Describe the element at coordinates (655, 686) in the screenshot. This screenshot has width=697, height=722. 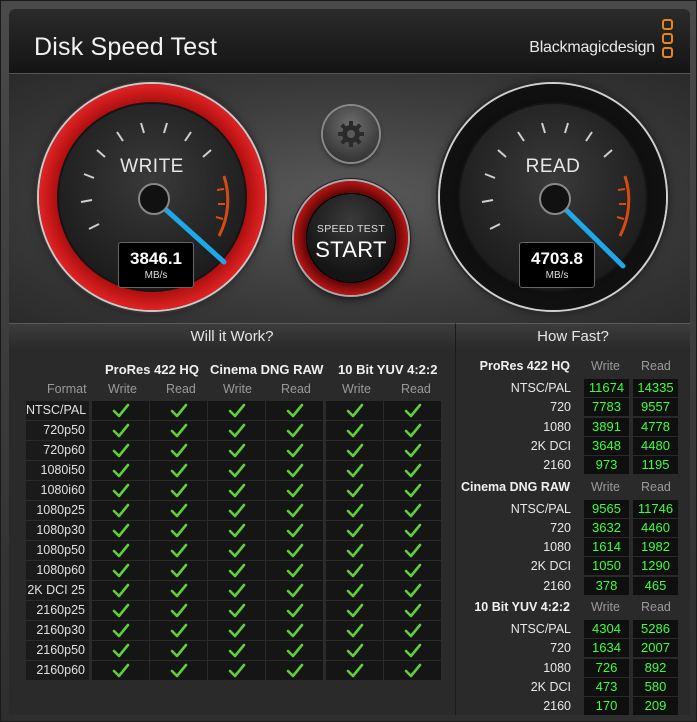
I see `read-speed-cell: 580` at that location.